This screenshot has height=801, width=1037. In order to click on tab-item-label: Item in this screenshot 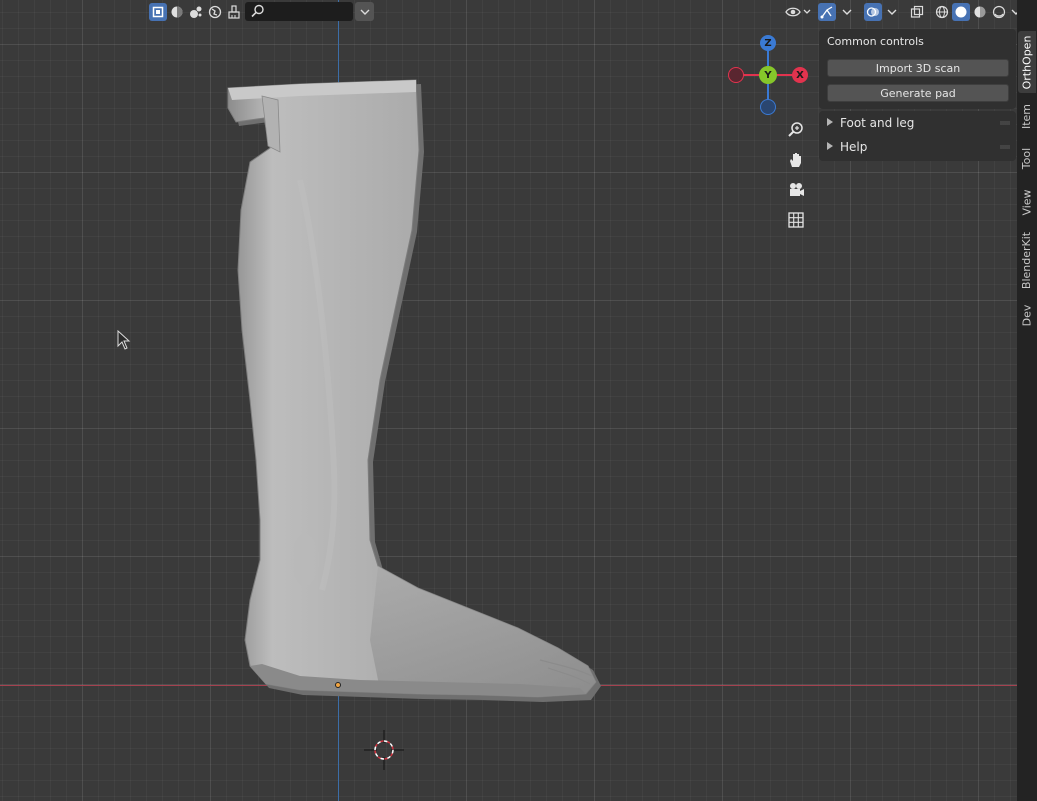, I will do `click(1027, 116)`.